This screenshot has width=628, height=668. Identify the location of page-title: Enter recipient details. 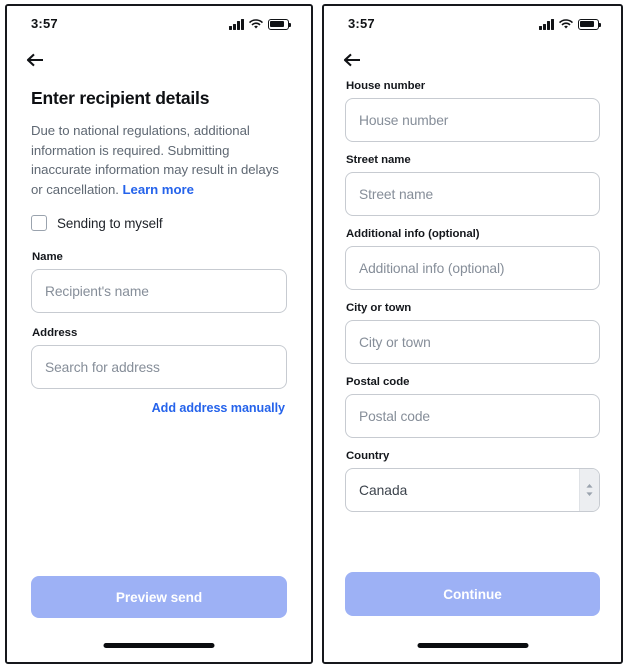
(120, 98).